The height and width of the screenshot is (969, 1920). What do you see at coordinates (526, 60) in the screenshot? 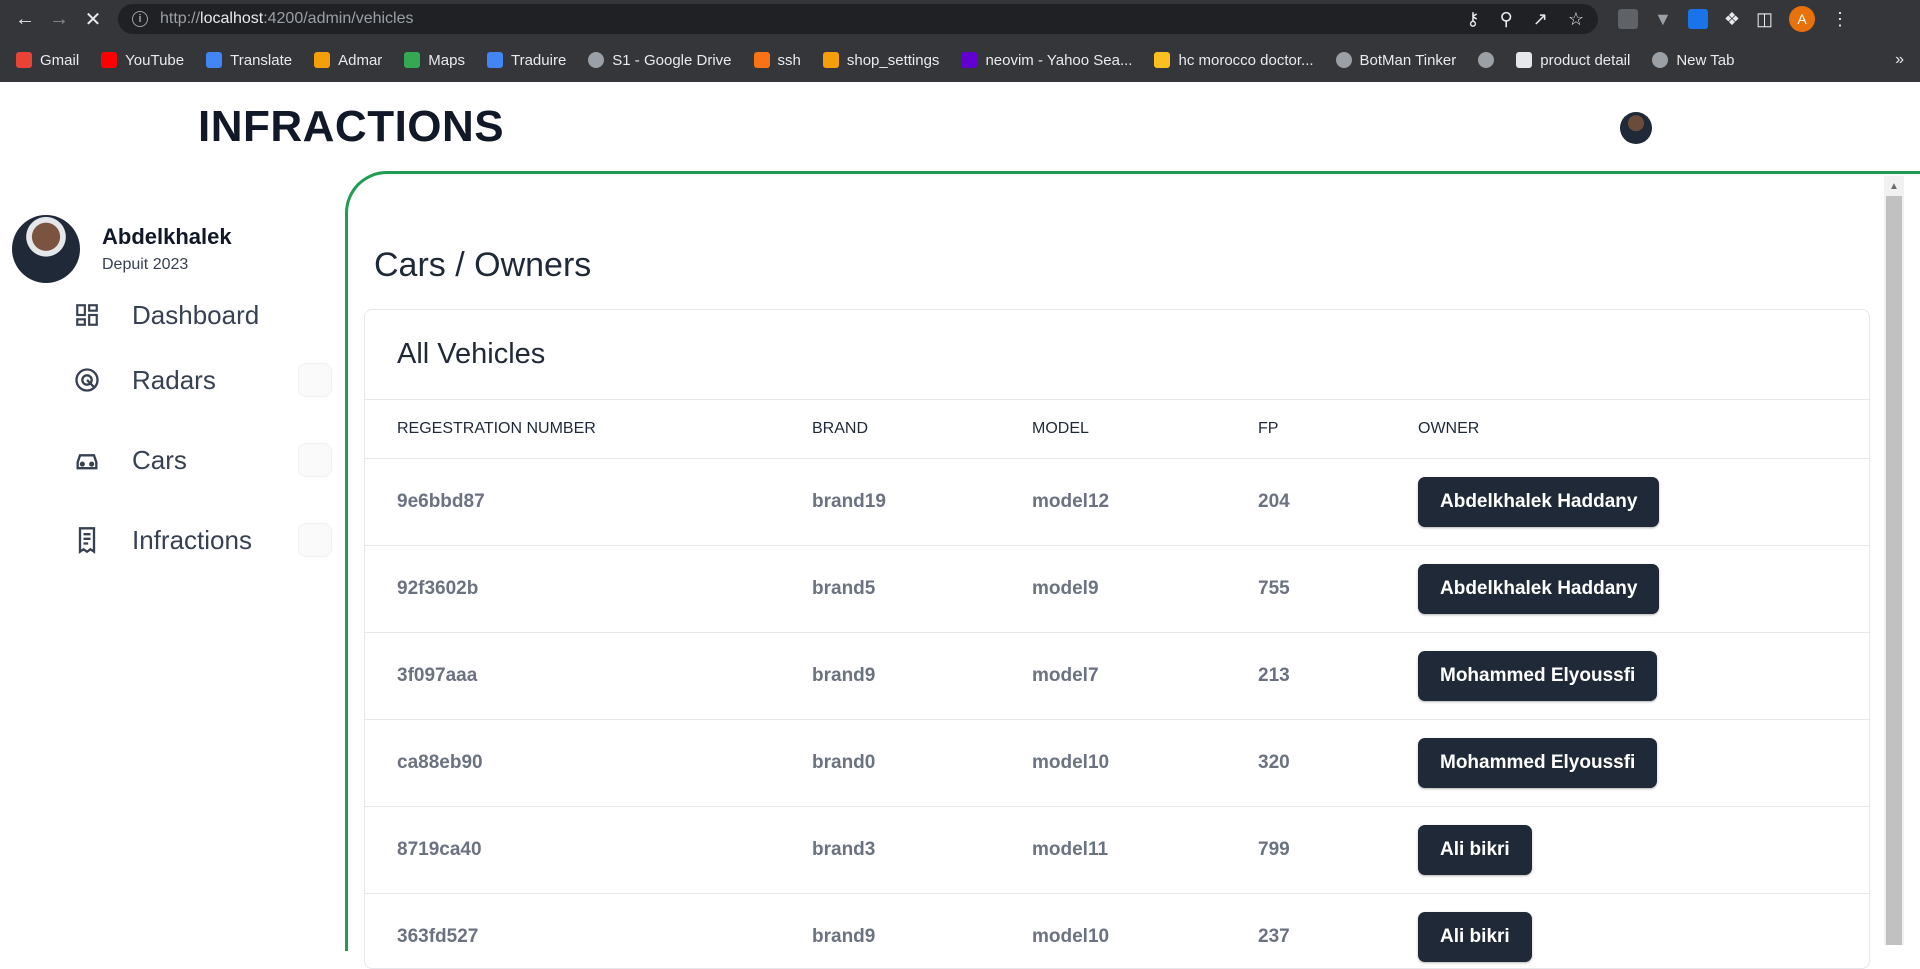
I see `bookmark-item: Traduire` at bounding box center [526, 60].